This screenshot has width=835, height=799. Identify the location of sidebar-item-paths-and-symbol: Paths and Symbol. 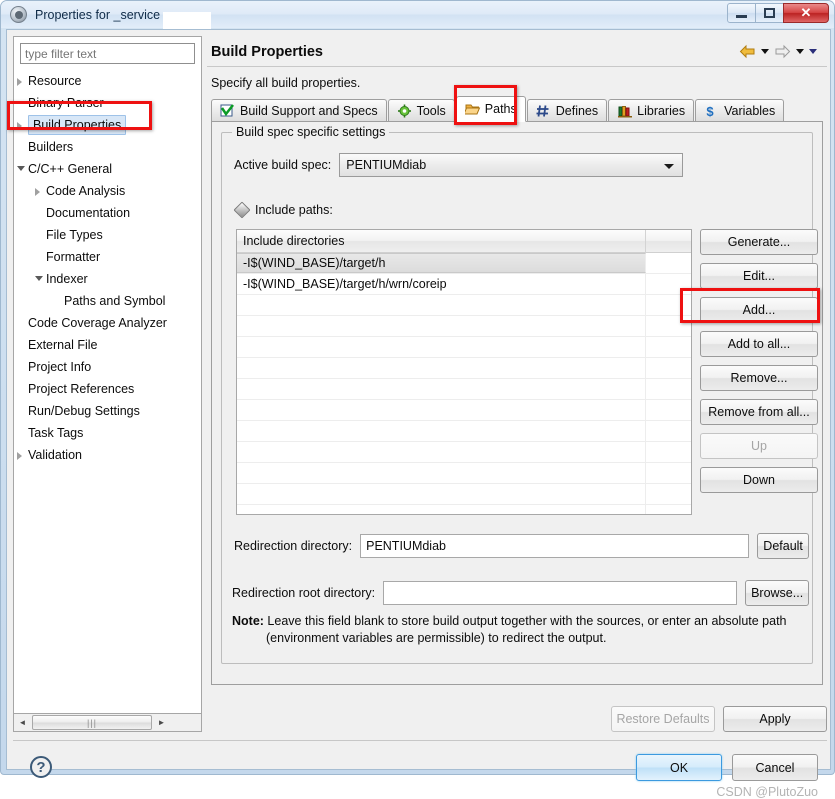
(107, 301).